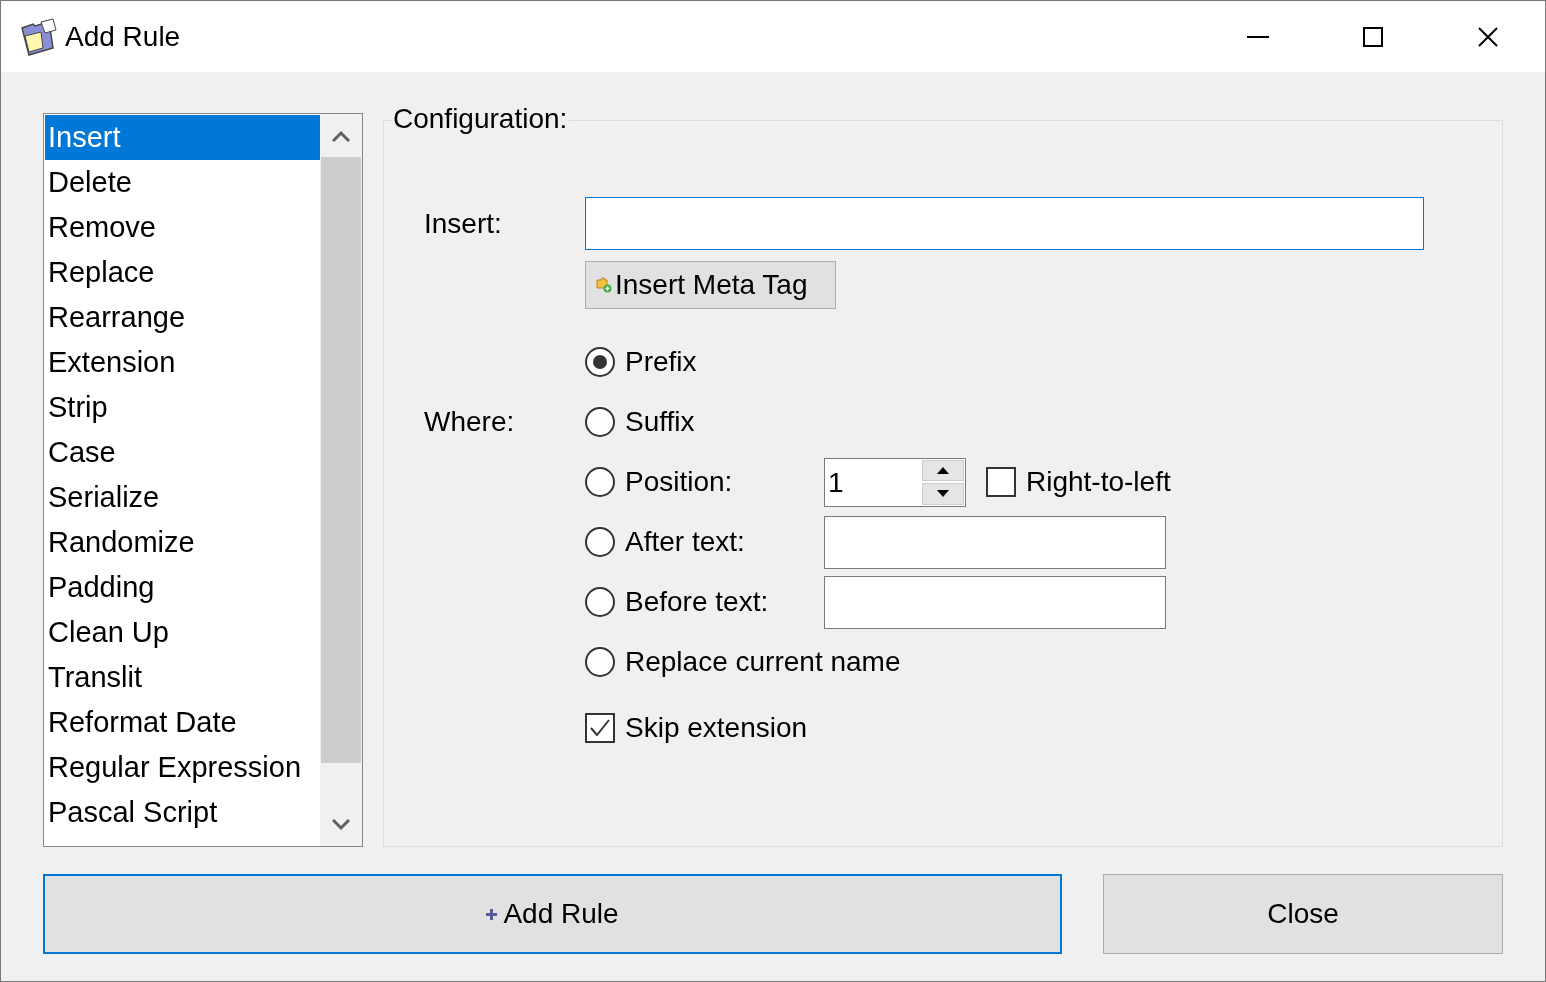 This screenshot has height=982, width=1546. I want to click on folder-icon, so click(39, 36).